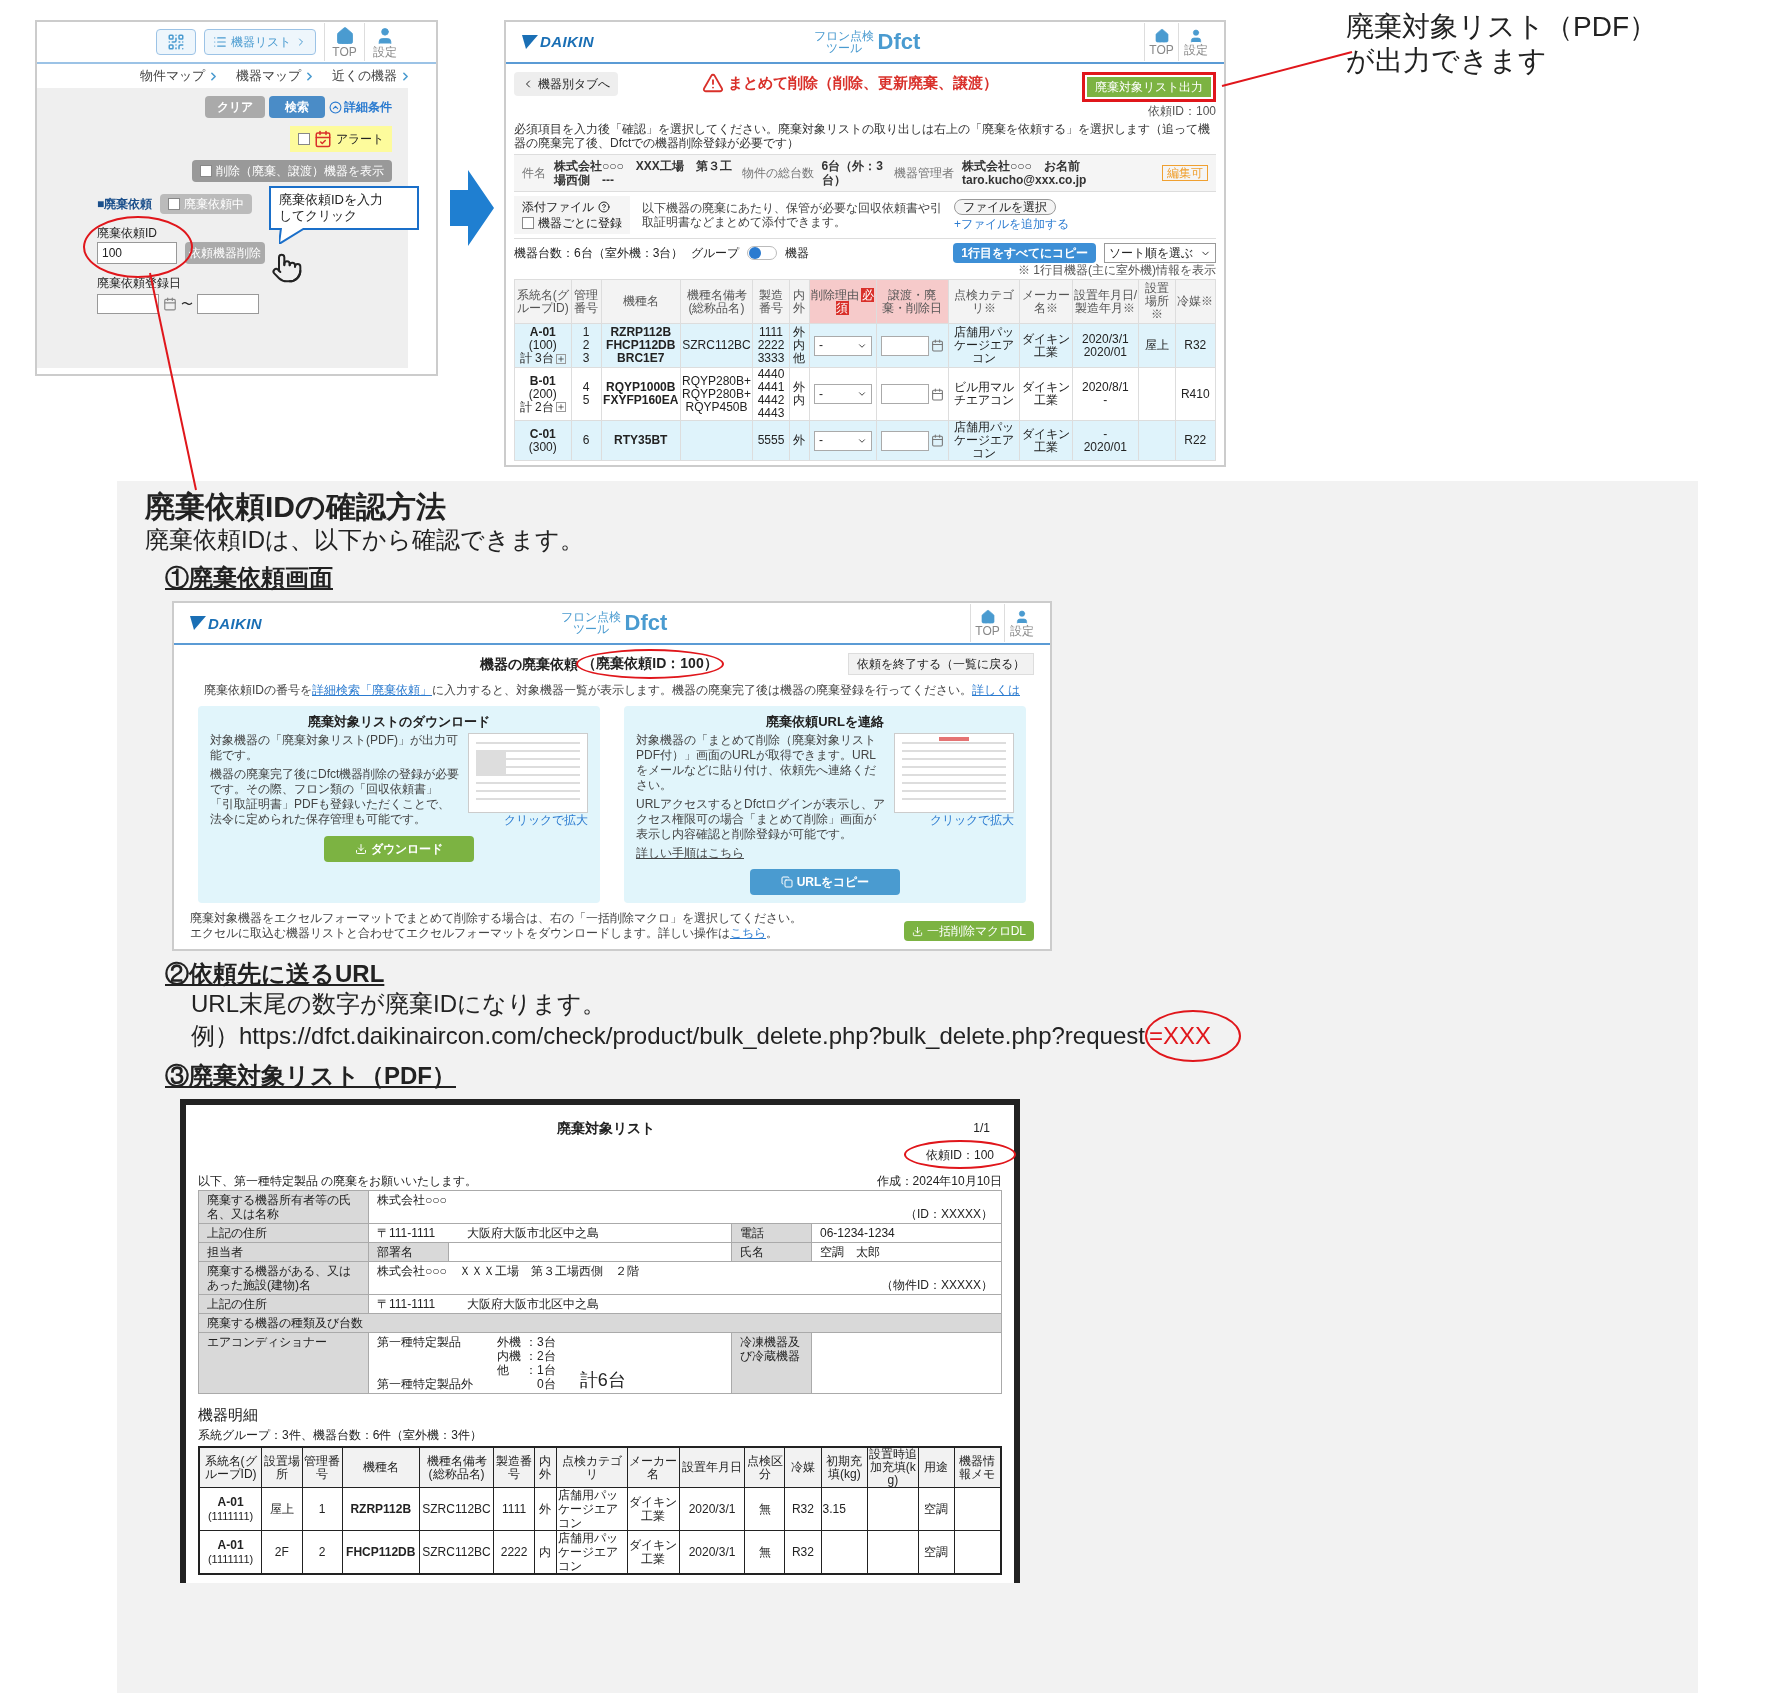  I want to click on group-name: B-01, so click(542, 381).